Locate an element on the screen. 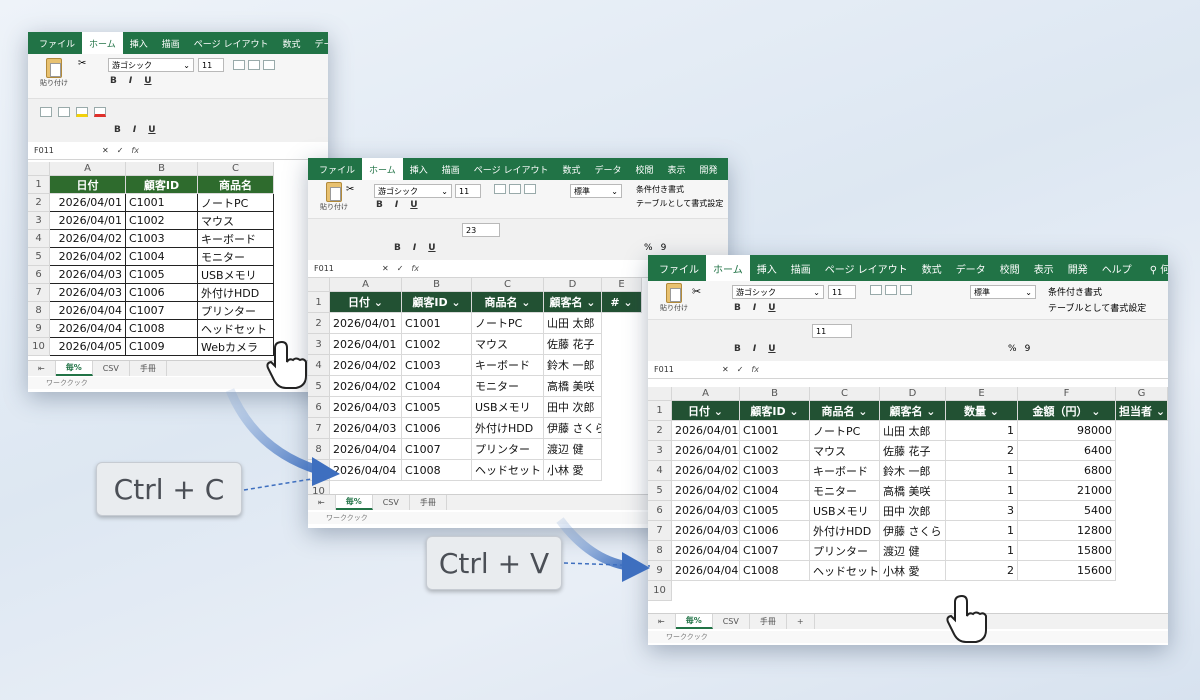 The width and height of the screenshot is (1200, 700). paste-arrowhead is located at coordinates (636, 567).